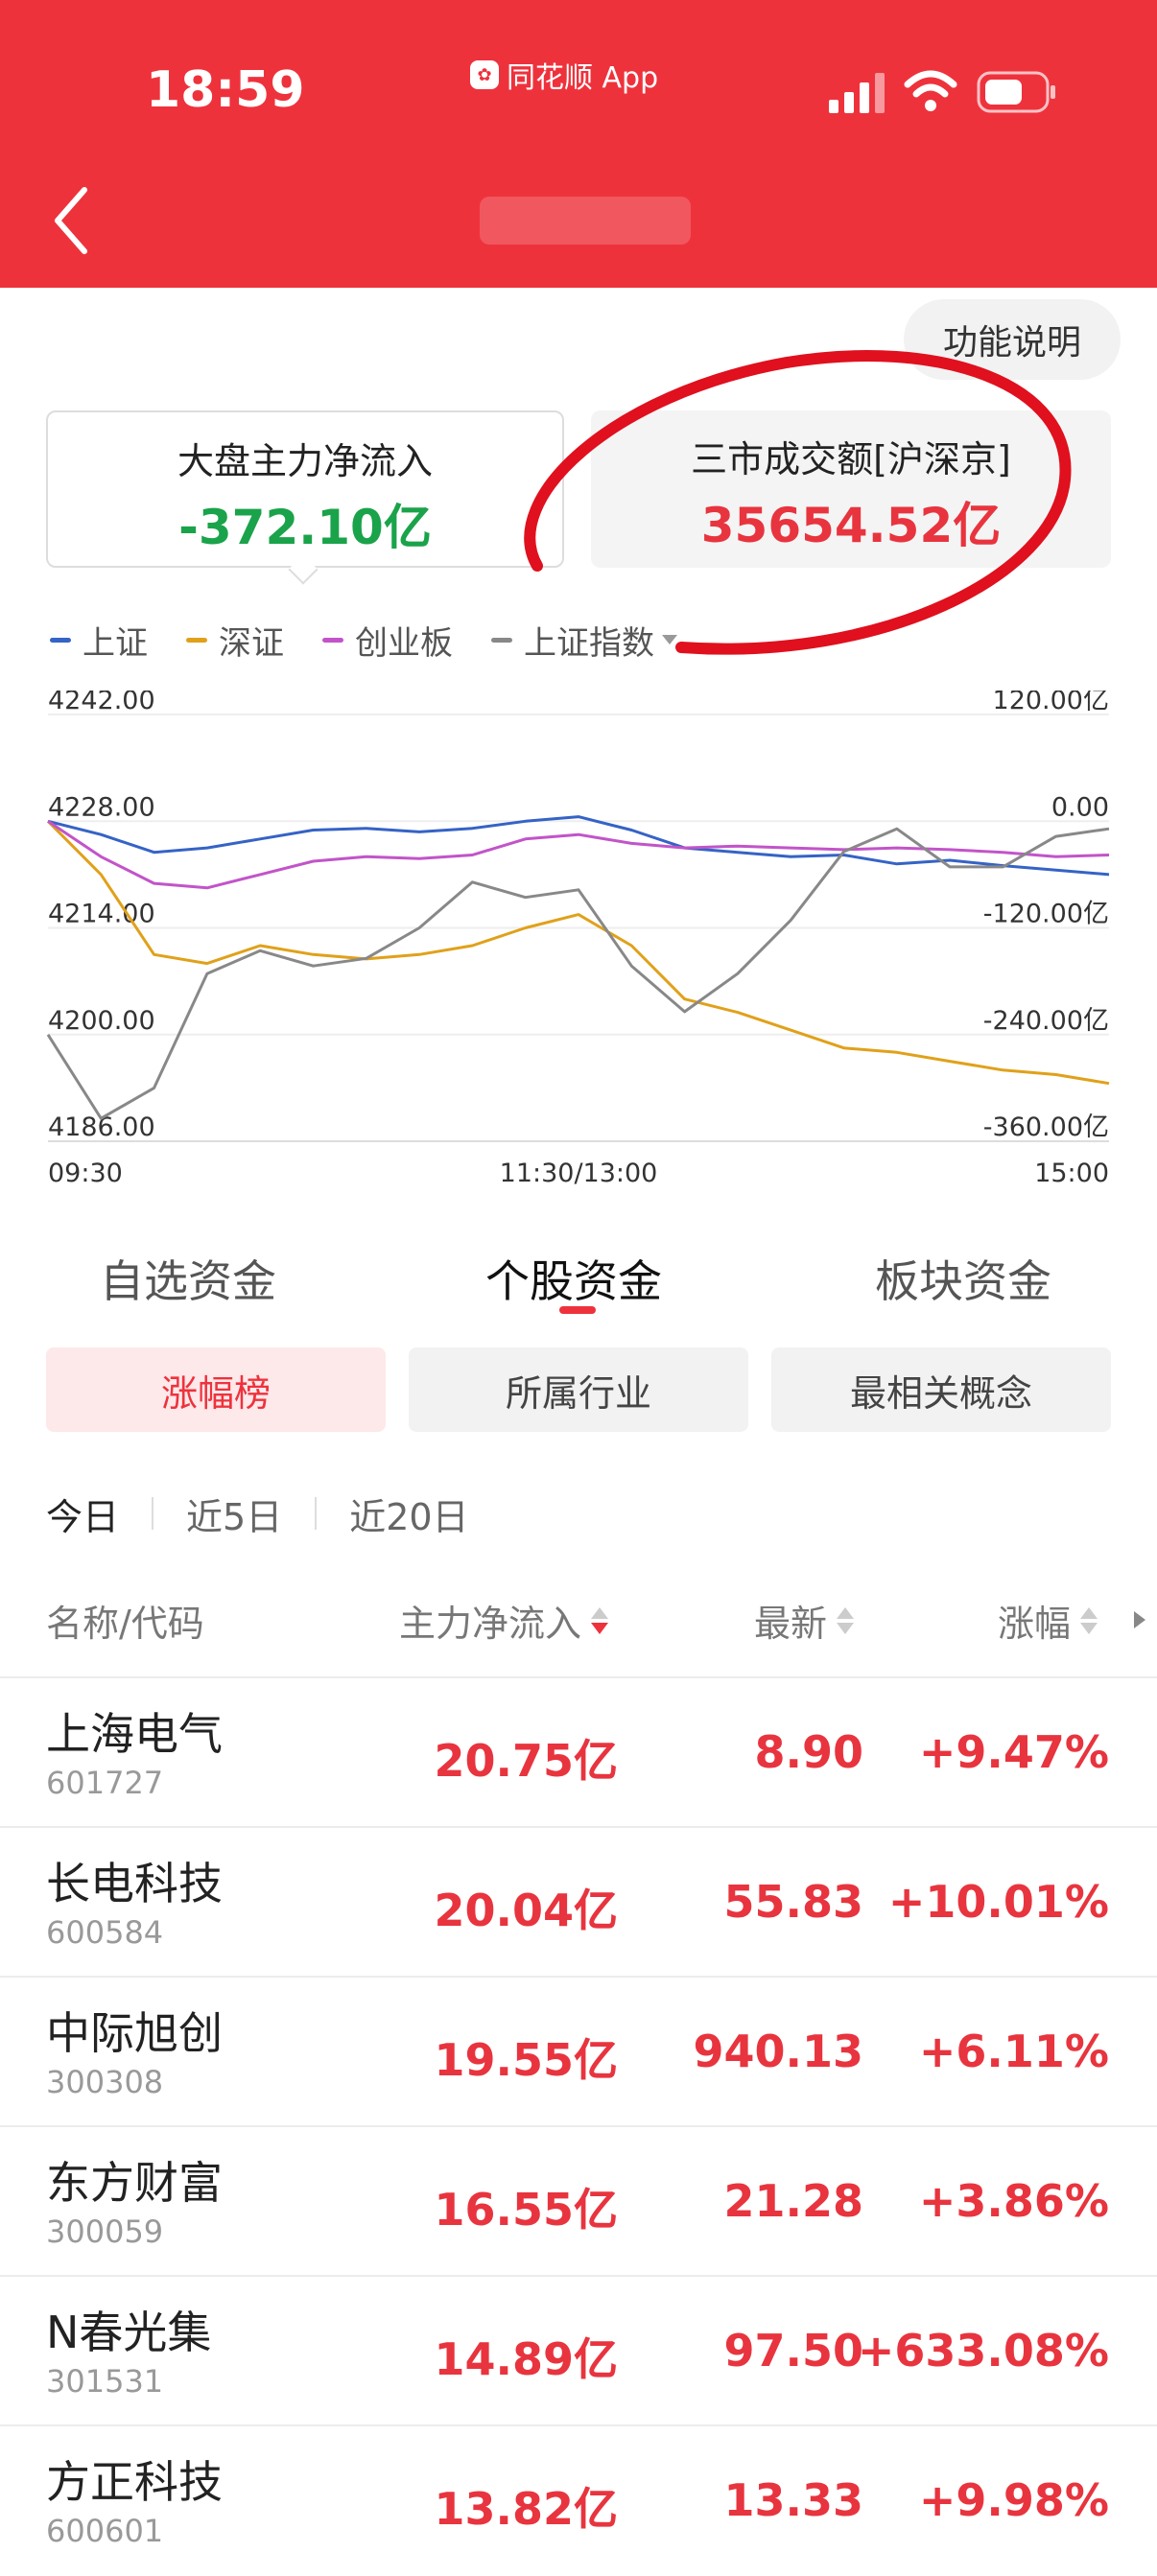 Image resolution: width=1157 pixels, height=2576 pixels. I want to click on header-inflow: 主力净流入, so click(504, 1620).